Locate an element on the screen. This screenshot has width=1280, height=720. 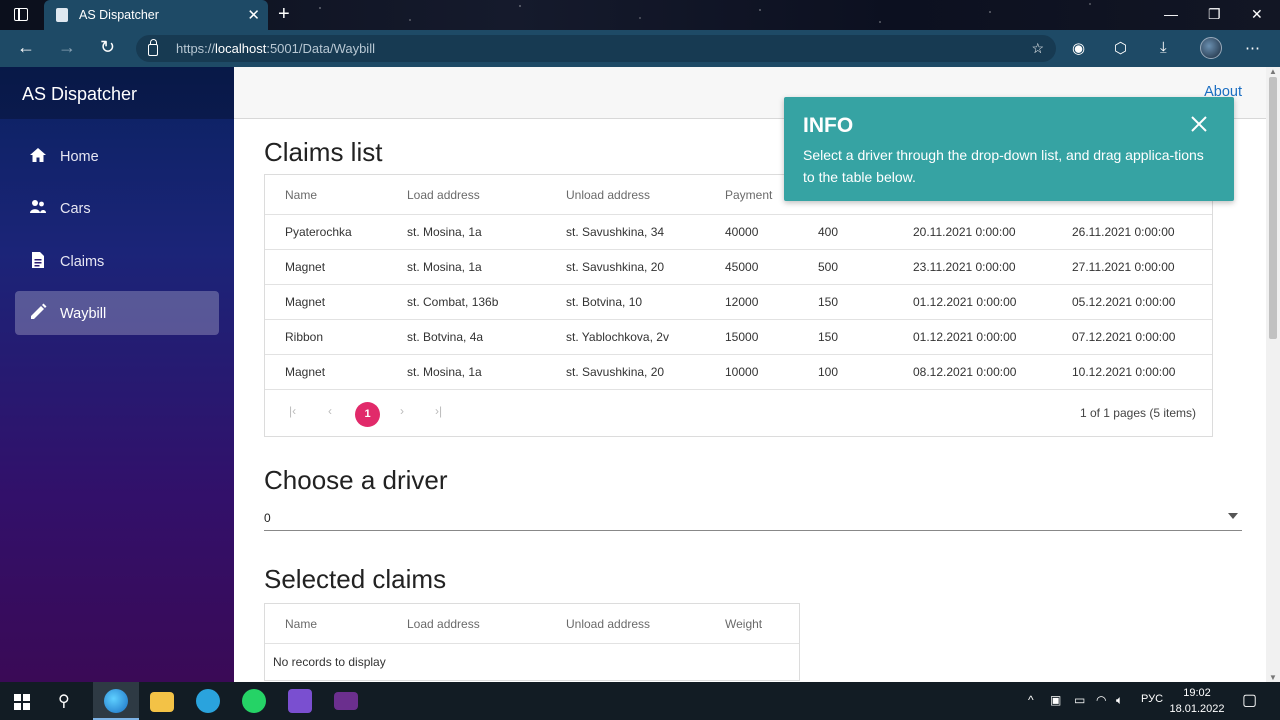
sidebar-item-cars: Cars is located at coordinates (117, 208).